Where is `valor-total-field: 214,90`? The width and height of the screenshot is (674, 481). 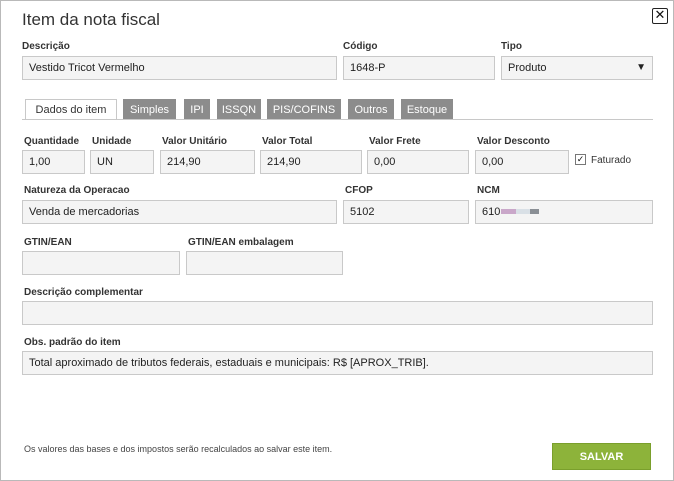 valor-total-field: 214,90 is located at coordinates (311, 162).